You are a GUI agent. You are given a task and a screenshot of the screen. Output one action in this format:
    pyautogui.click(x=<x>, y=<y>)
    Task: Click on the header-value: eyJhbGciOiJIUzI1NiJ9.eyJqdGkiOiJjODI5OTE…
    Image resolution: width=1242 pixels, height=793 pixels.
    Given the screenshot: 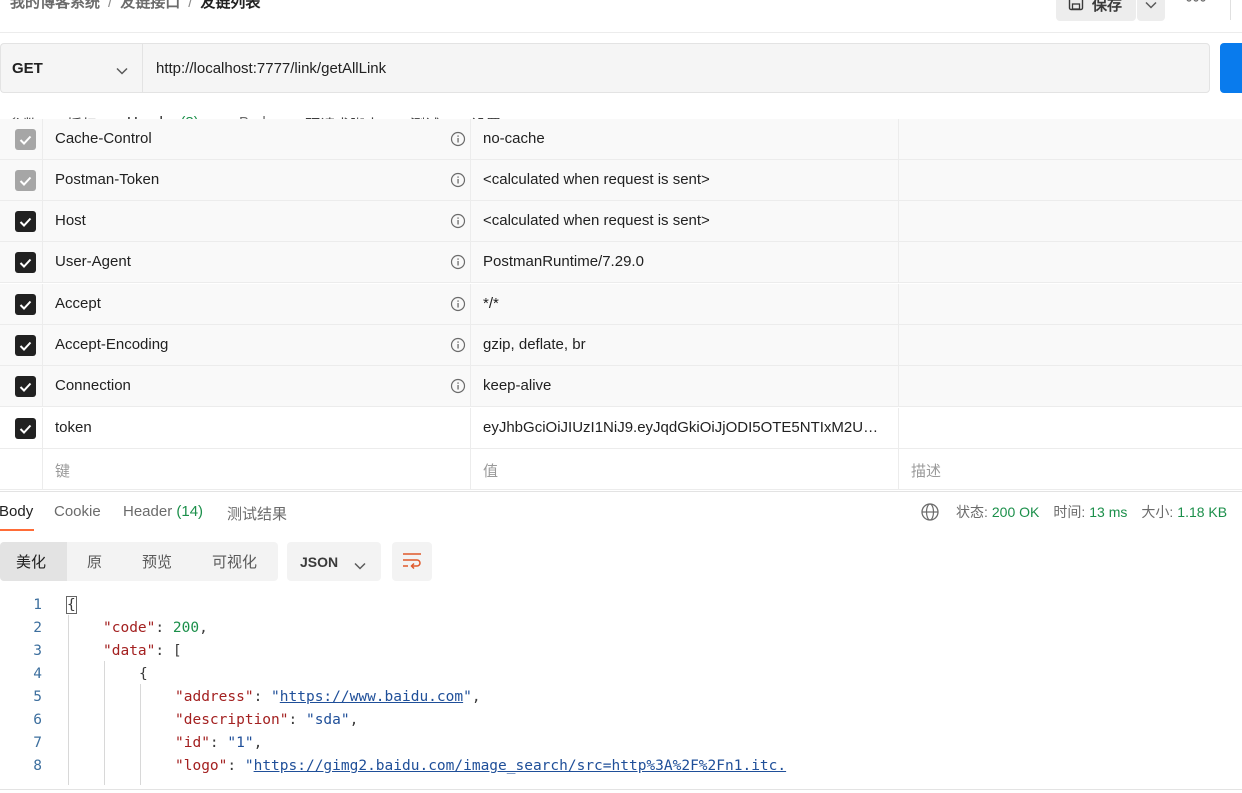 What is the action you would take?
    pyautogui.click(x=688, y=427)
    